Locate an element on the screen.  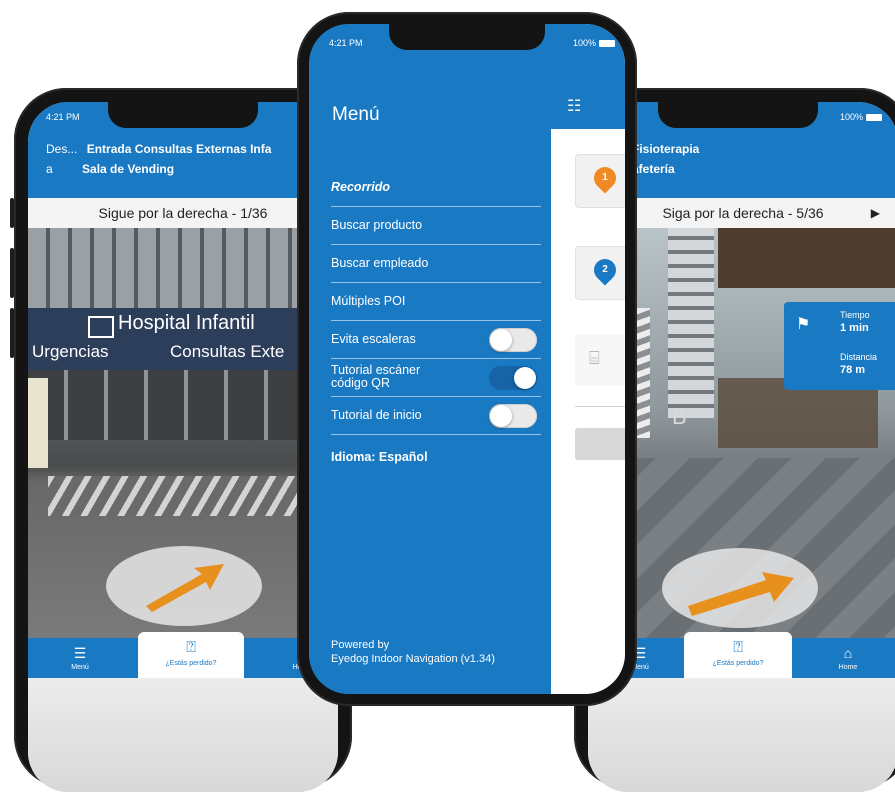
stairs-card: ⌸ is located at coordinates (600, 360).